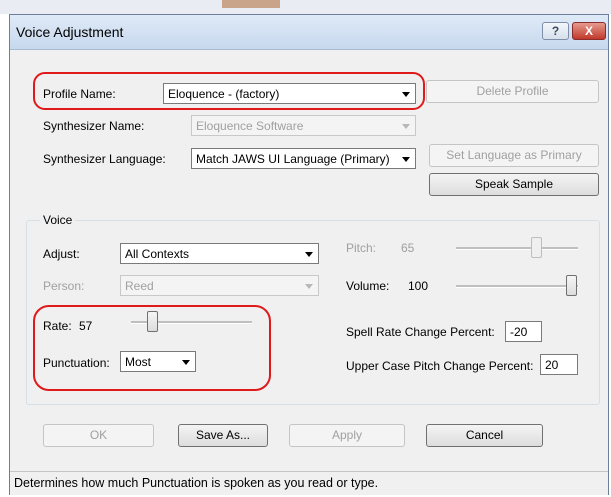 Image resolution: width=611 pixels, height=497 pixels. I want to click on synthesizer-language-combobox: Match JAWS UI Language (Primary), so click(303, 158).